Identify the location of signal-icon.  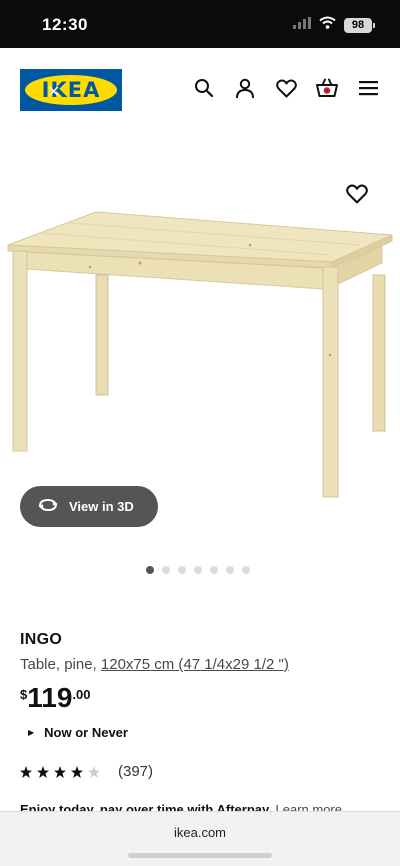
(302, 25).